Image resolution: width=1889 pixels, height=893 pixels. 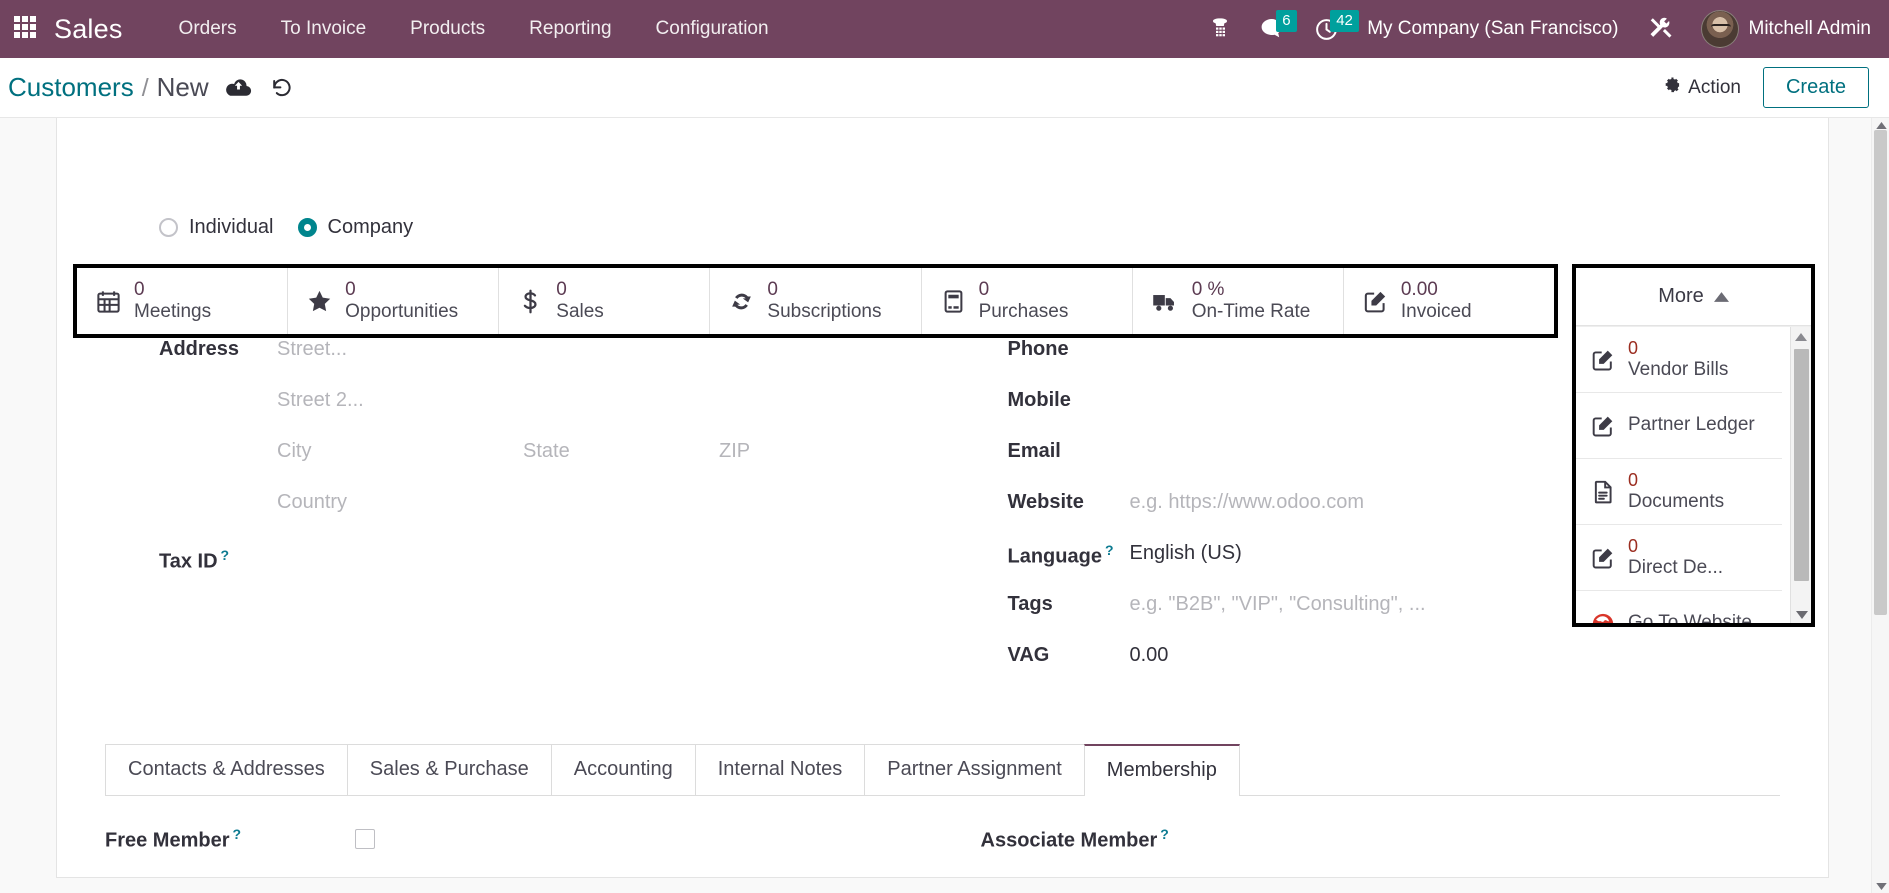 What do you see at coordinates (1161, 770) in the screenshot?
I see `tab-membership: Membership` at bounding box center [1161, 770].